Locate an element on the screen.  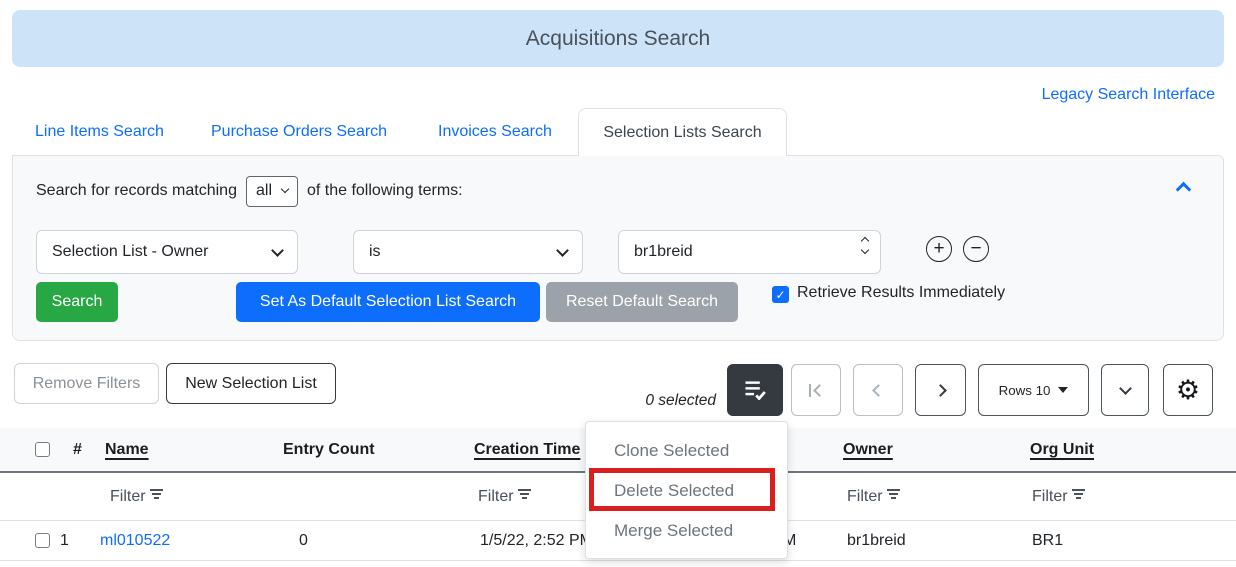
search-button: Search is located at coordinates (77, 302).